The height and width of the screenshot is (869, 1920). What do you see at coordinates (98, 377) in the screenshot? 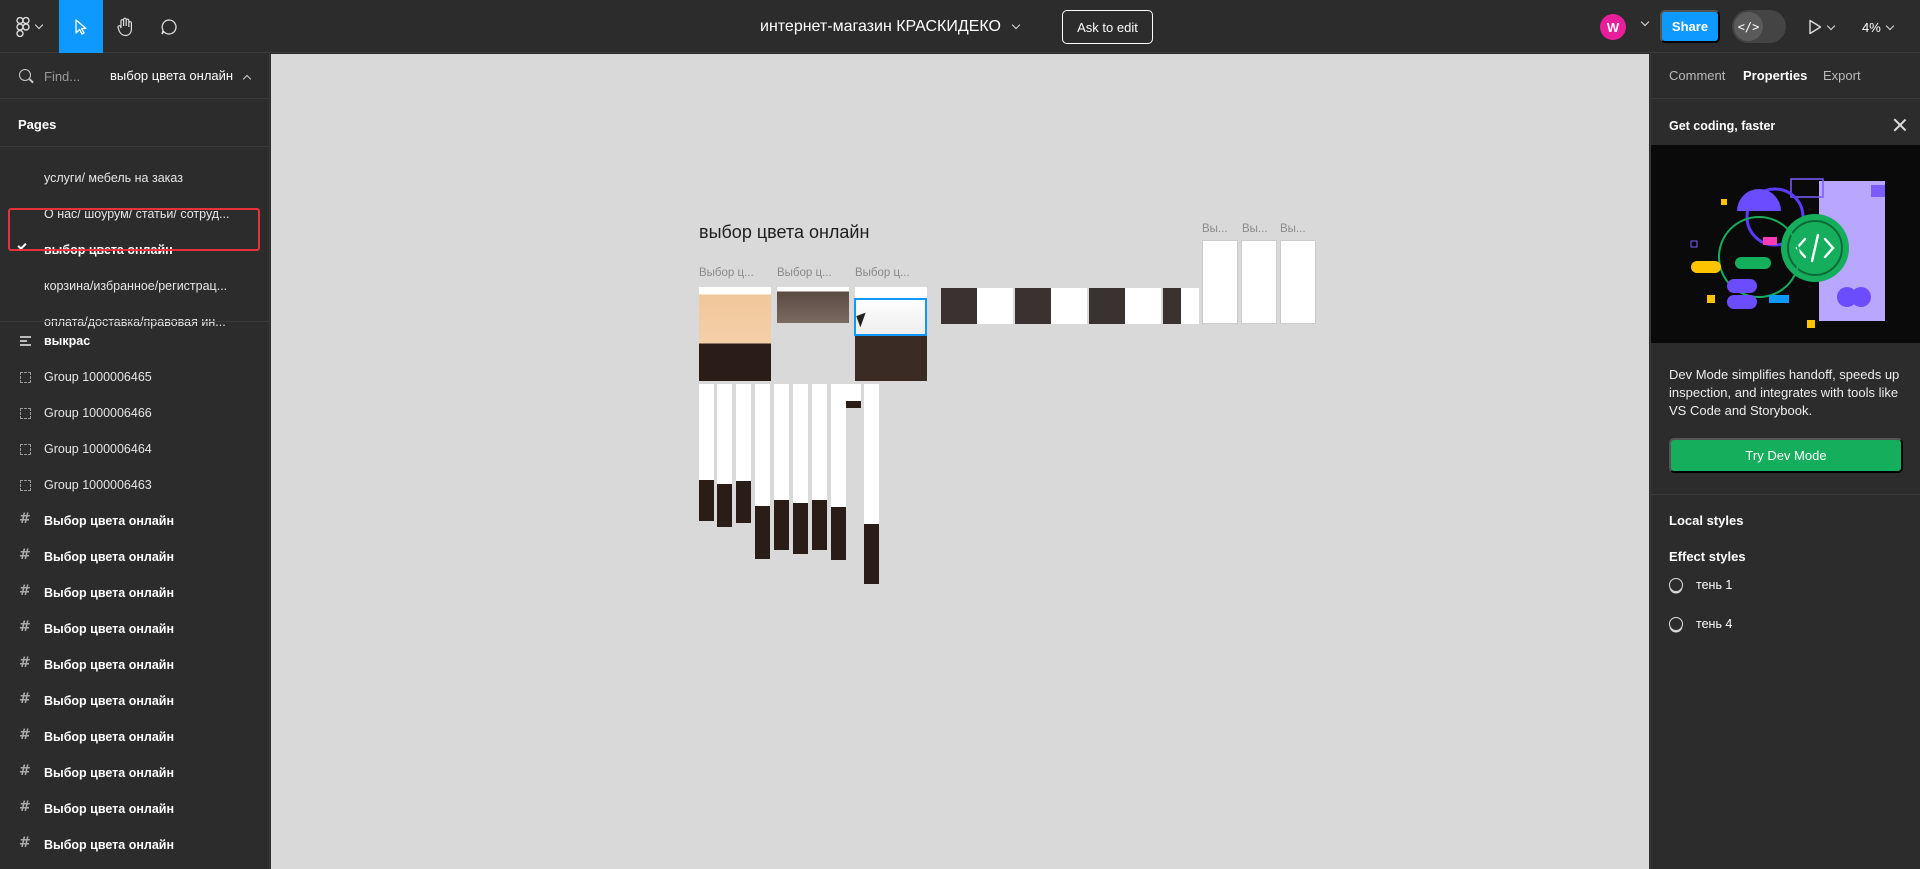
I see `layer-label: Group 1000006465` at bounding box center [98, 377].